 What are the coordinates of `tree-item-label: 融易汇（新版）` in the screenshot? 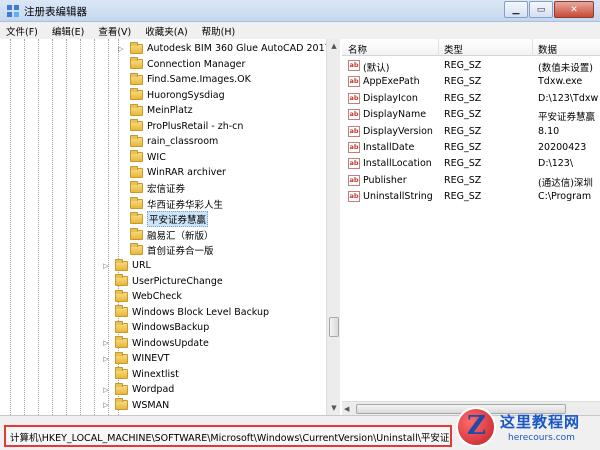 It's located at (180, 236).